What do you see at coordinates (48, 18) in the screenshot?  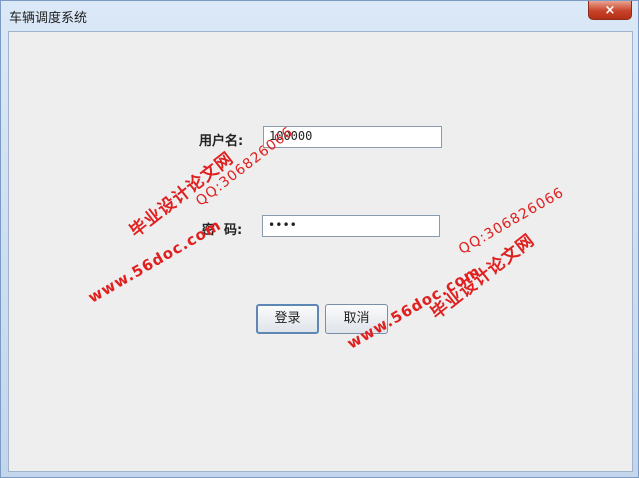 I see `window-title: 车辆调度系统` at bounding box center [48, 18].